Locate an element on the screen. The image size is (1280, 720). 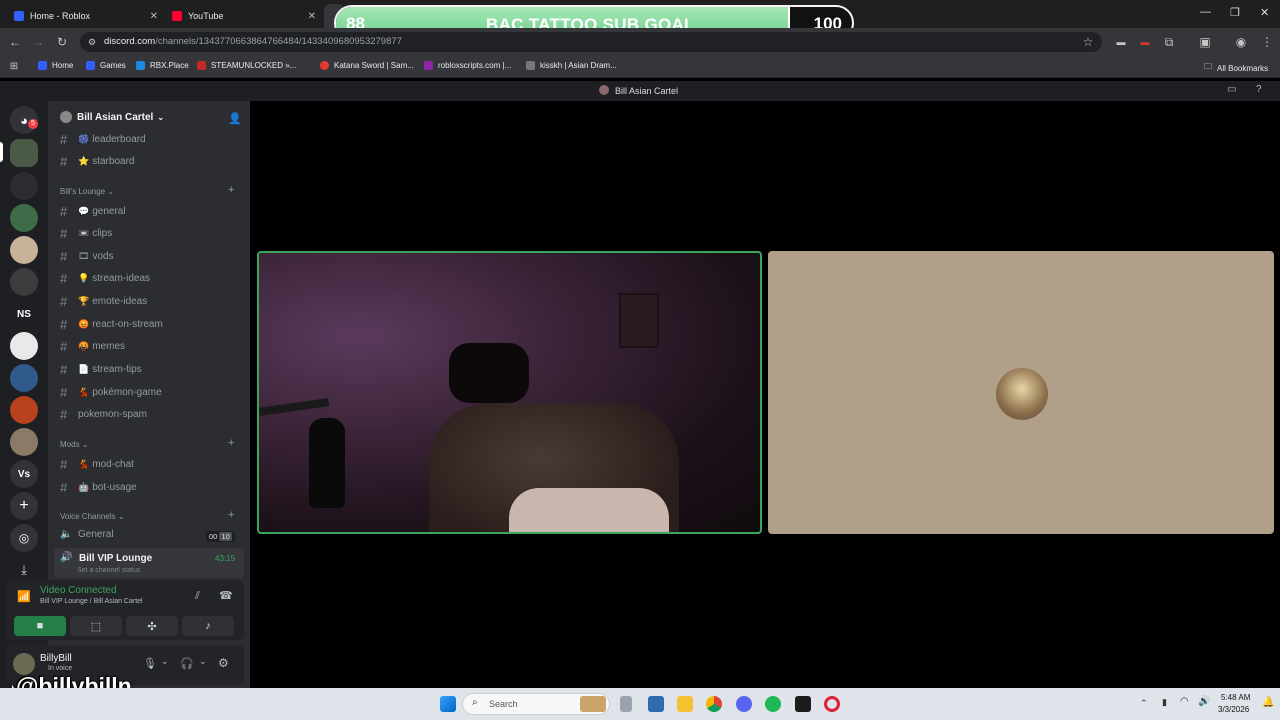
usb-icon: ▮ is located at coordinates (1164, 702).